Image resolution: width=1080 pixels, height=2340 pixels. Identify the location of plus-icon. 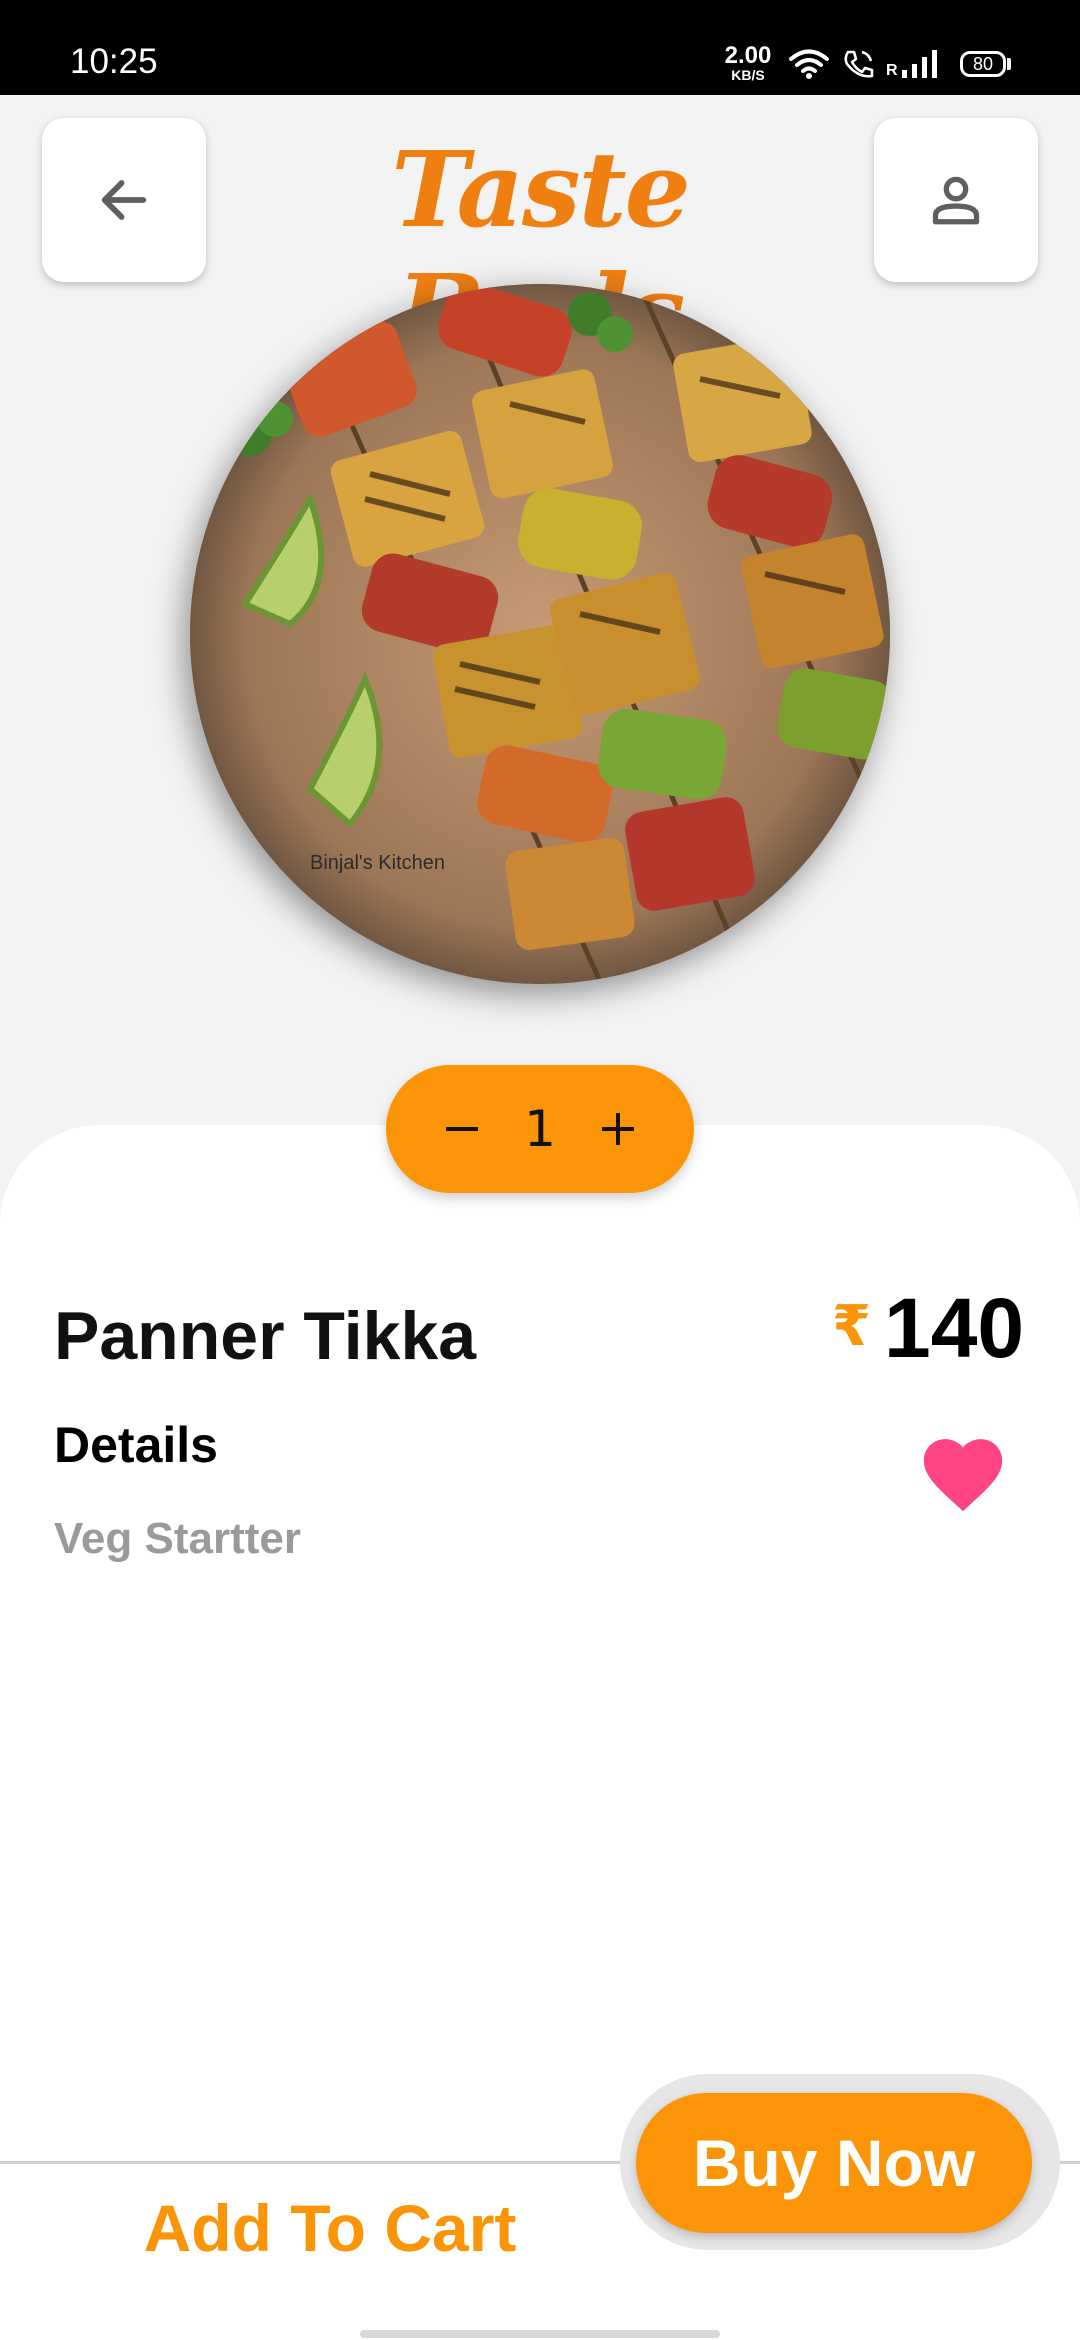
(618, 1129).